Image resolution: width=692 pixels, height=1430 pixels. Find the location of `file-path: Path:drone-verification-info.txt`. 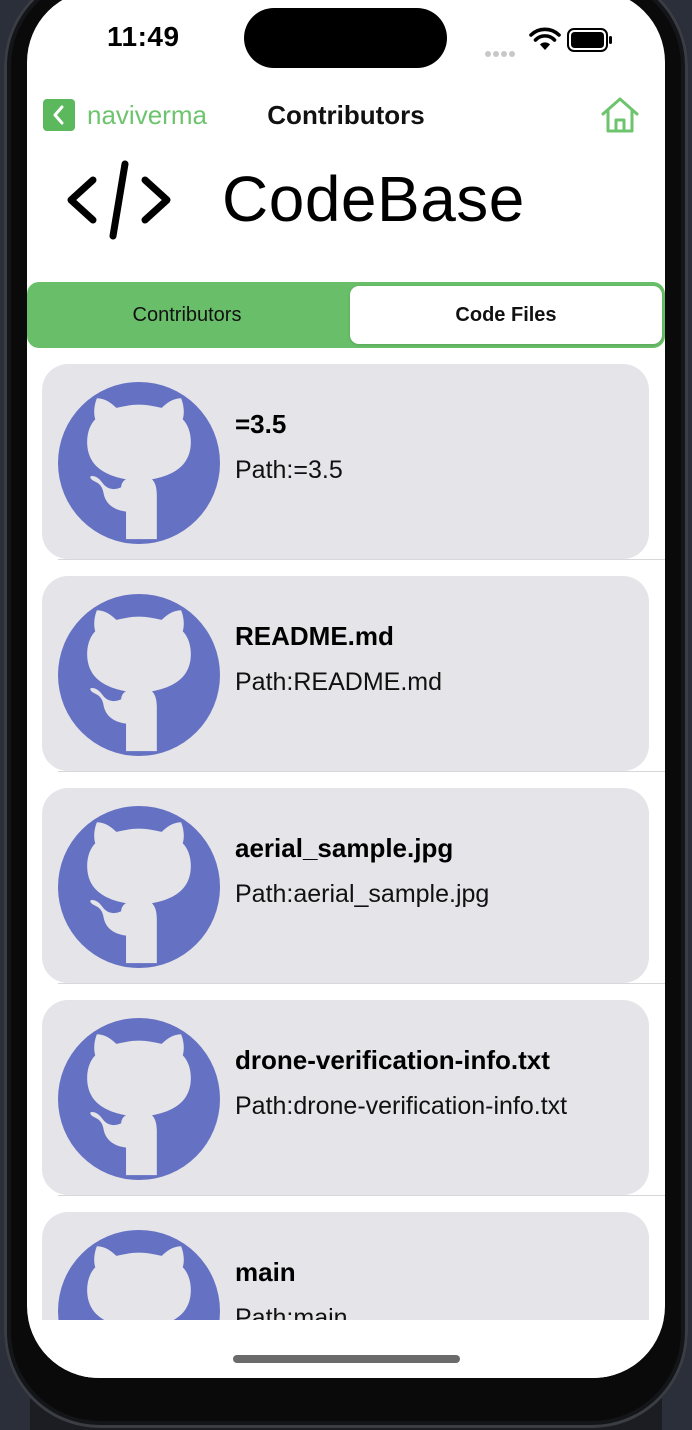

file-path: Path:drone-verification-info.txt is located at coordinates (401, 1106).